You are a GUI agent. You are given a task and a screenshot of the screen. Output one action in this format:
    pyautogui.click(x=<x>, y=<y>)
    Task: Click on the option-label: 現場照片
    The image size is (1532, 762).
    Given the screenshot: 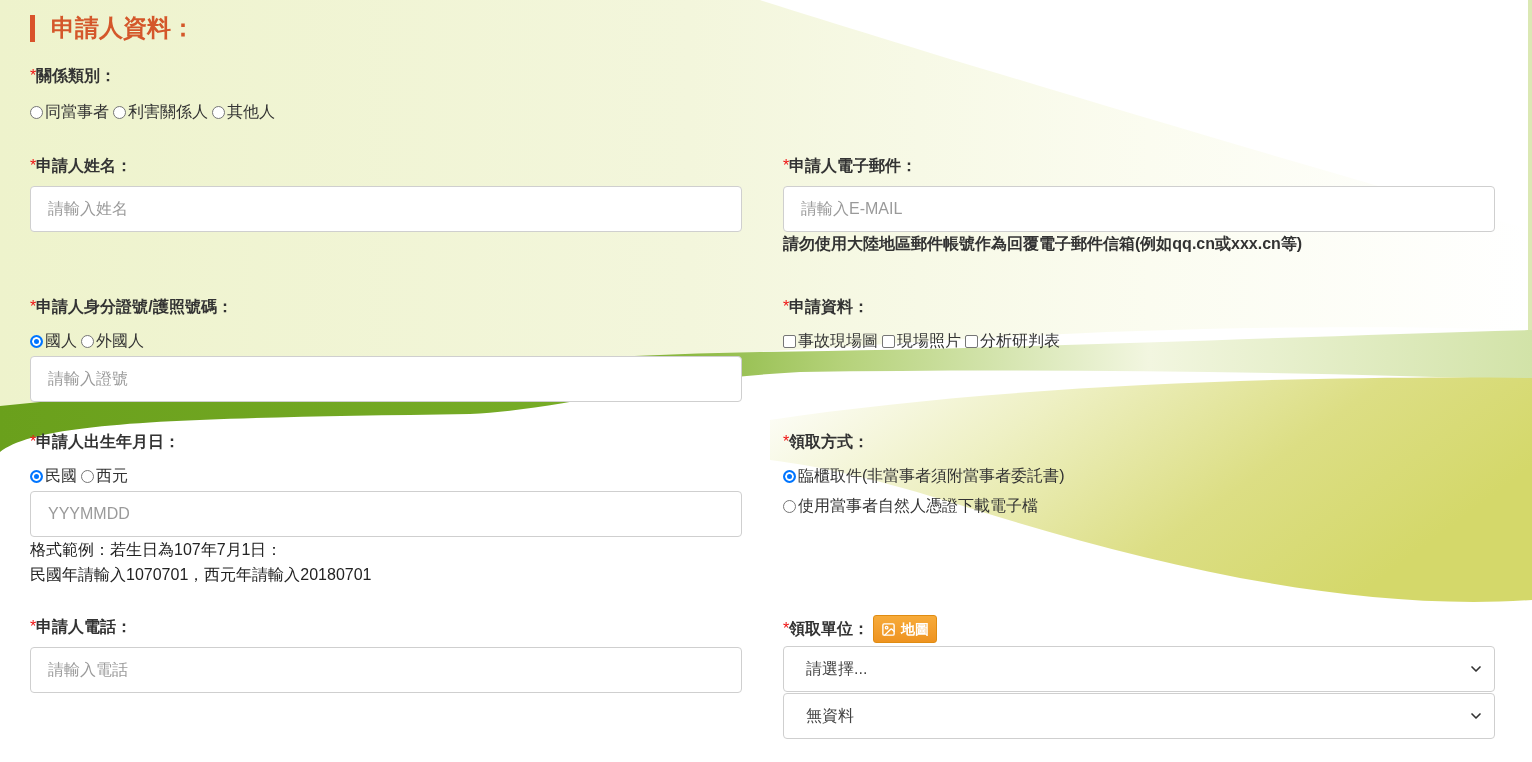 What is the action you would take?
    pyautogui.click(x=929, y=341)
    